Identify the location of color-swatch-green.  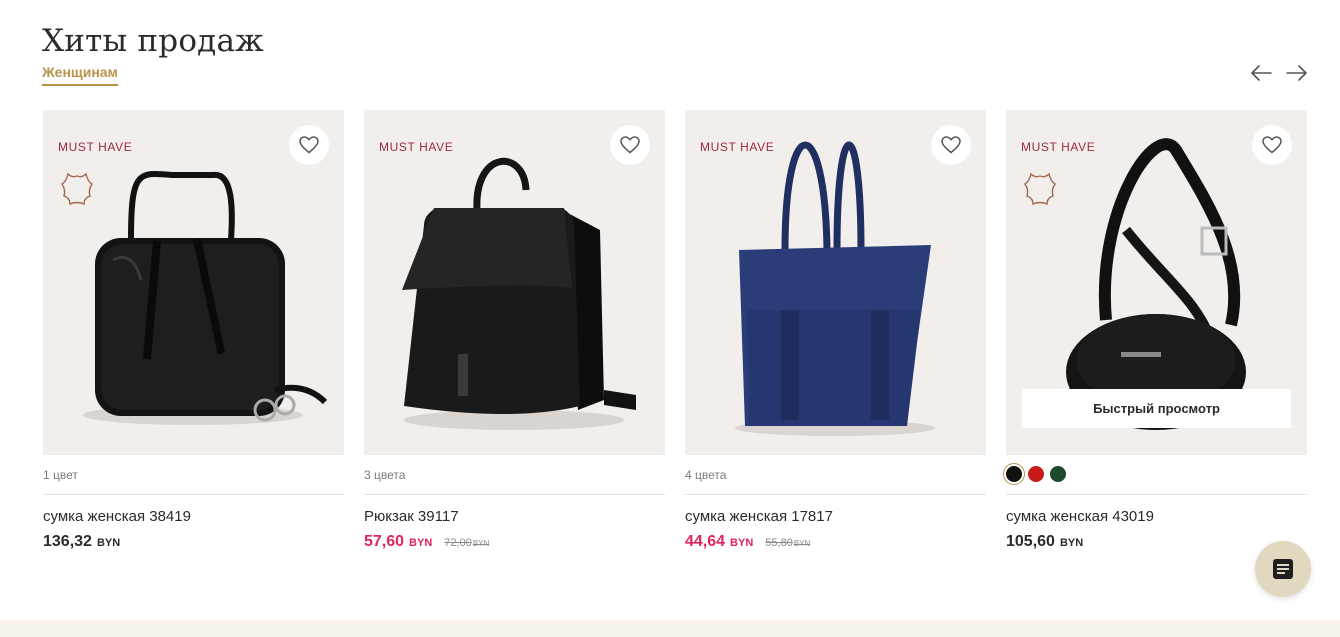
(1058, 474).